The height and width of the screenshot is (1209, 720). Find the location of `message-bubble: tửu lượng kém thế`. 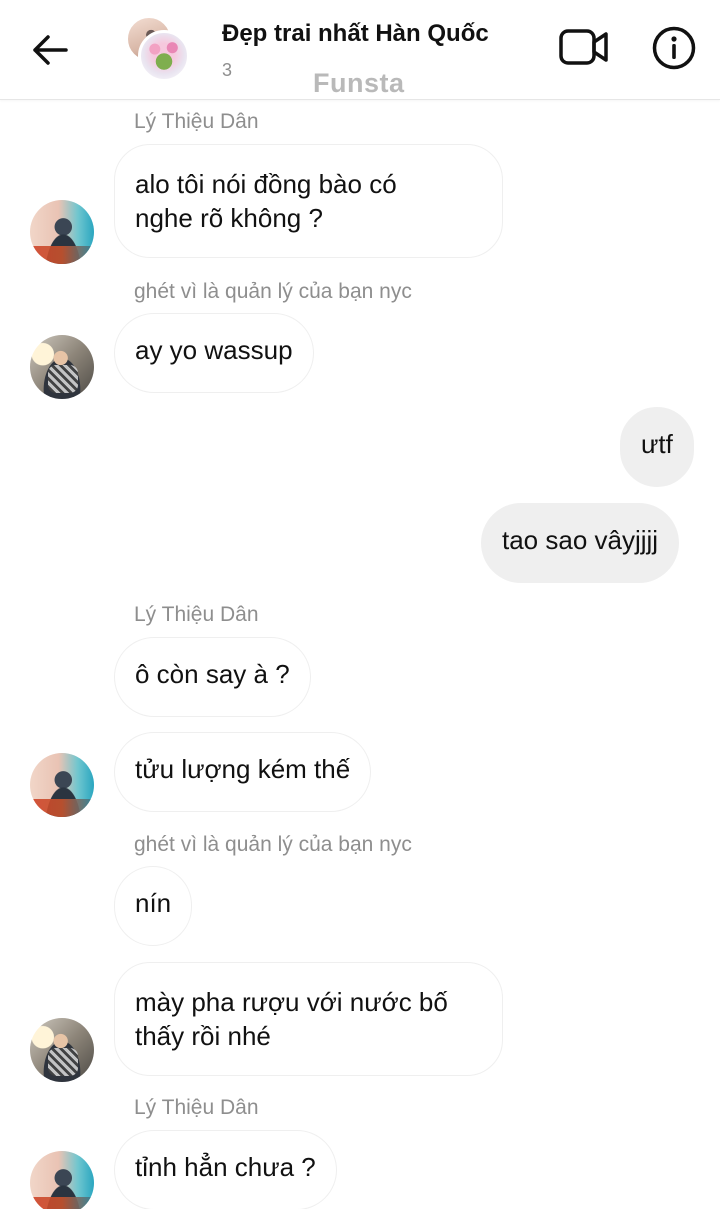

message-bubble: tửu lượng kém thế is located at coordinates (243, 772).